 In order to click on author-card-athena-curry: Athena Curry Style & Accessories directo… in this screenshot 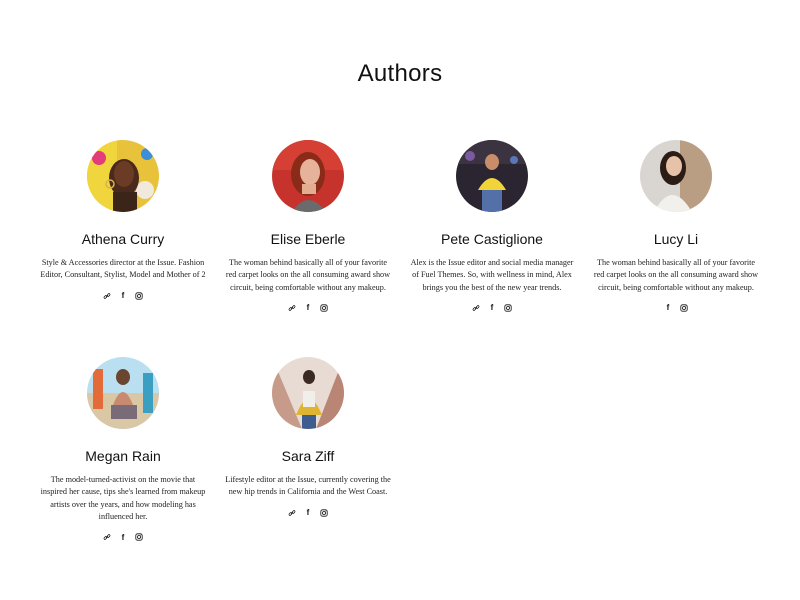, I will do `click(123, 220)`.